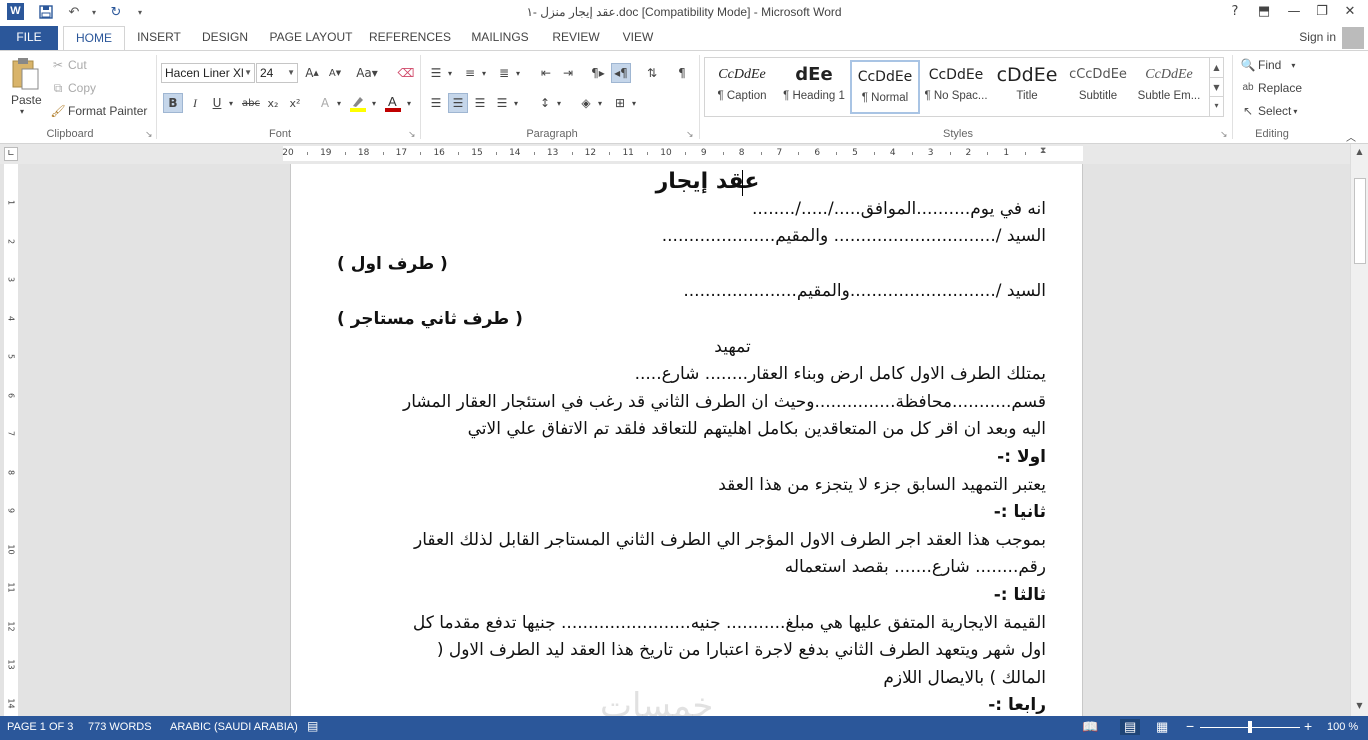  What do you see at coordinates (687, 181) in the screenshot?
I see `document-heading: عقد إيجار` at bounding box center [687, 181].